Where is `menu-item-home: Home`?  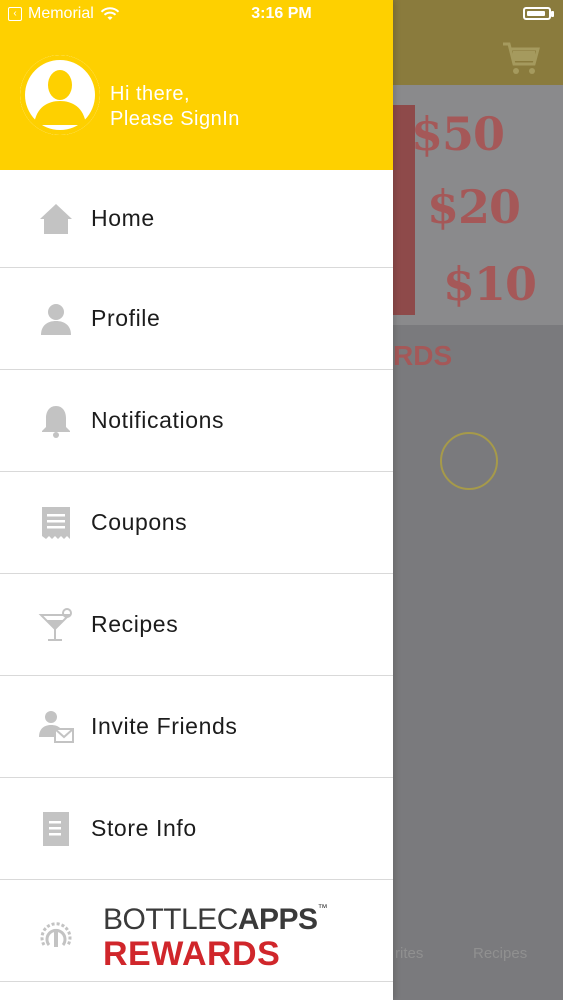 menu-item-home: Home is located at coordinates (196, 219).